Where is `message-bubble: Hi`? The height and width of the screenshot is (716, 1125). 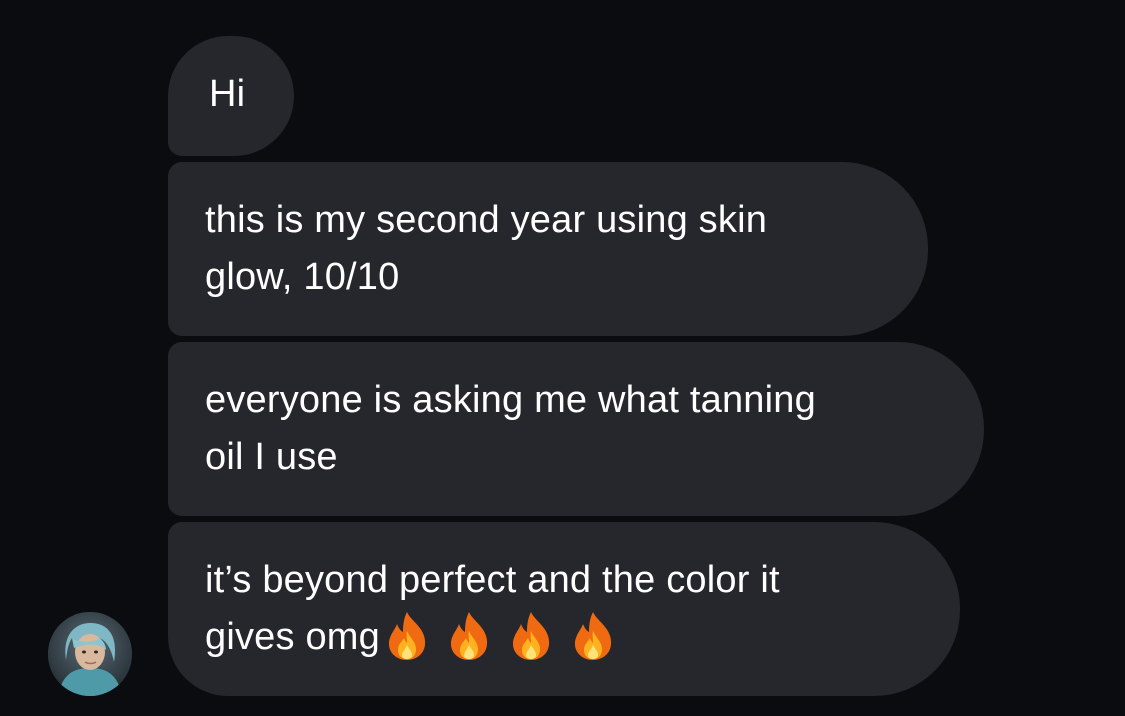 message-bubble: Hi is located at coordinates (231, 96).